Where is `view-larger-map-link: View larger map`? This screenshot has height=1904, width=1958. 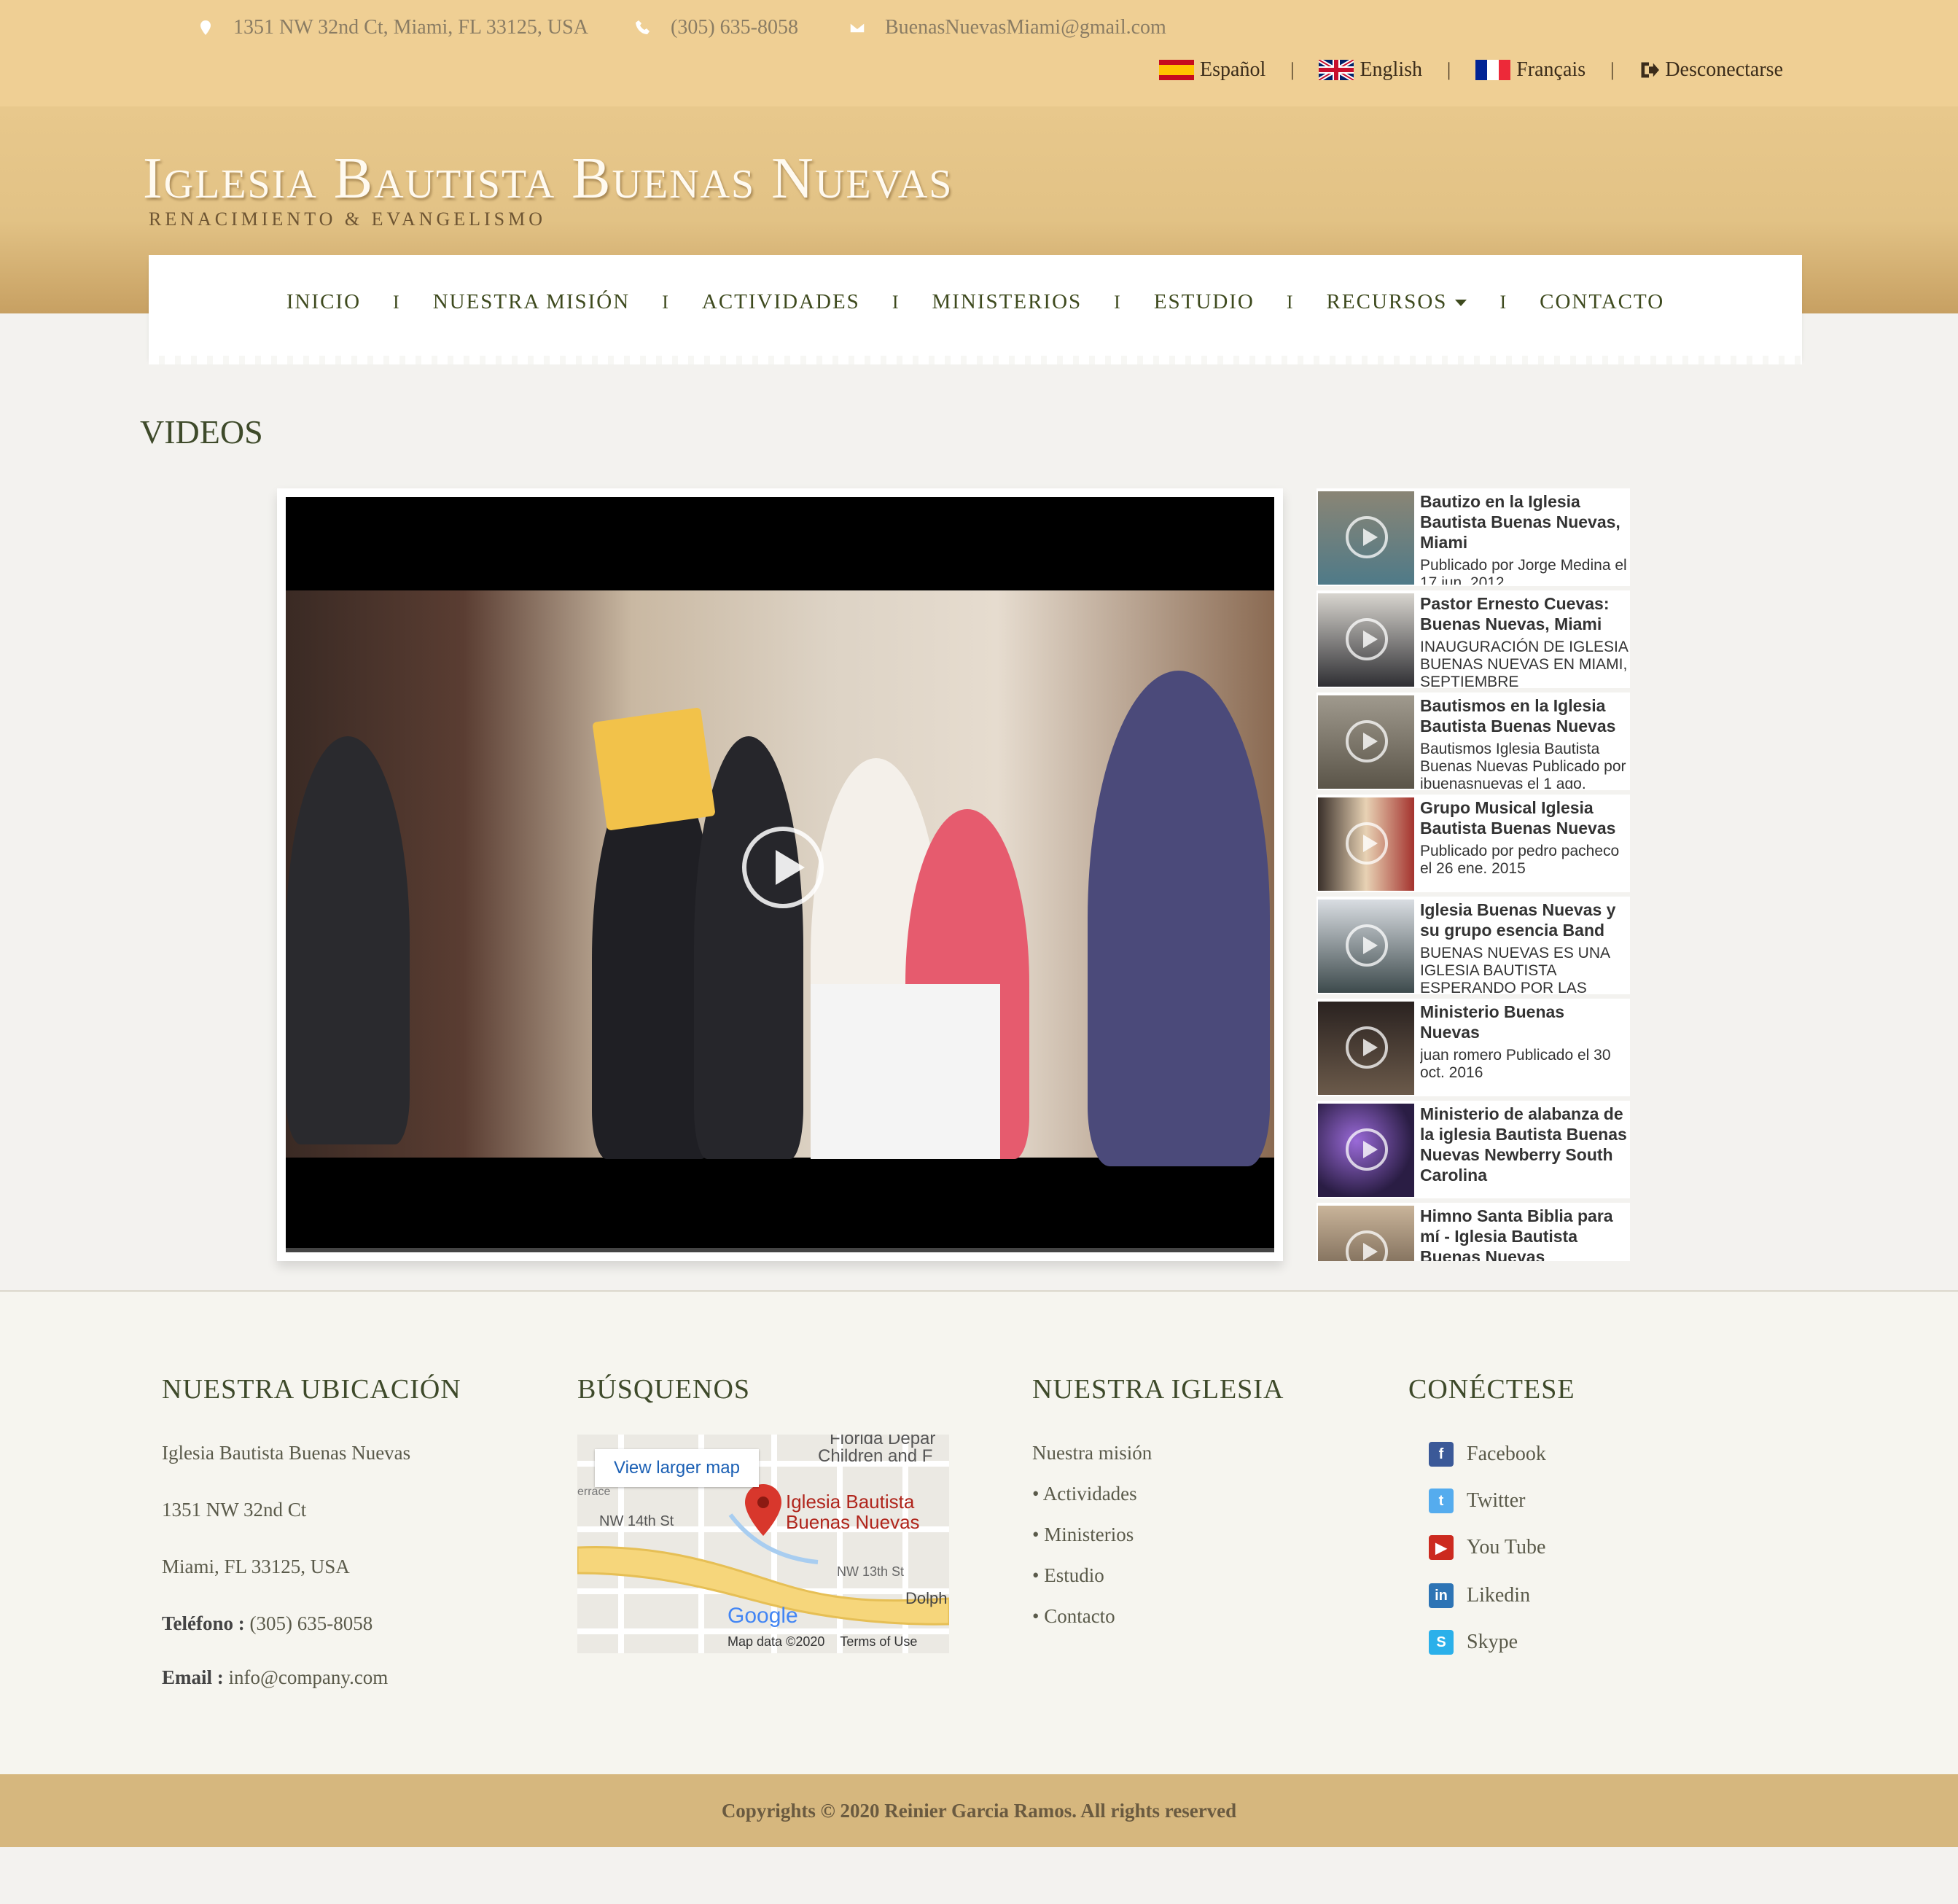 view-larger-map-link: View larger map is located at coordinates (677, 1468).